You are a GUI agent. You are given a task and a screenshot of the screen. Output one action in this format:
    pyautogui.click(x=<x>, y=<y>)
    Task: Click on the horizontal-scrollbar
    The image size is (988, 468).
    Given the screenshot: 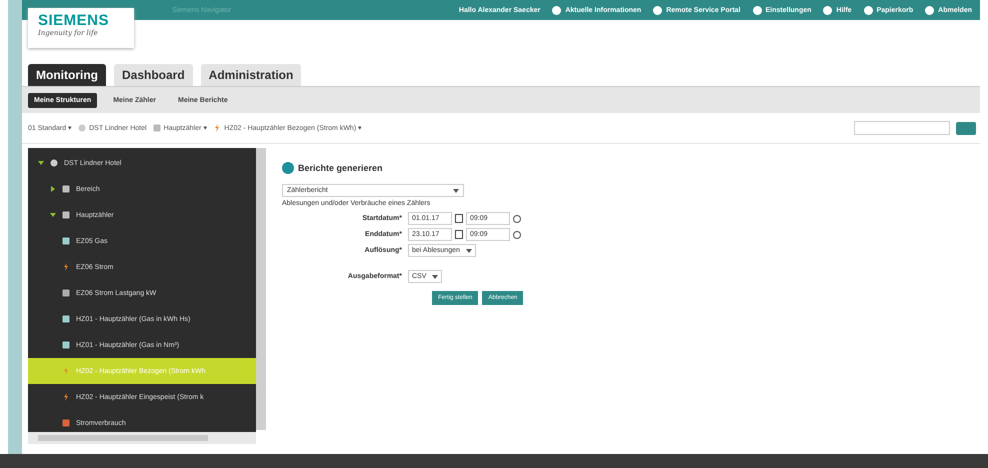 What is the action you would take?
    pyautogui.click(x=142, y=438)
    